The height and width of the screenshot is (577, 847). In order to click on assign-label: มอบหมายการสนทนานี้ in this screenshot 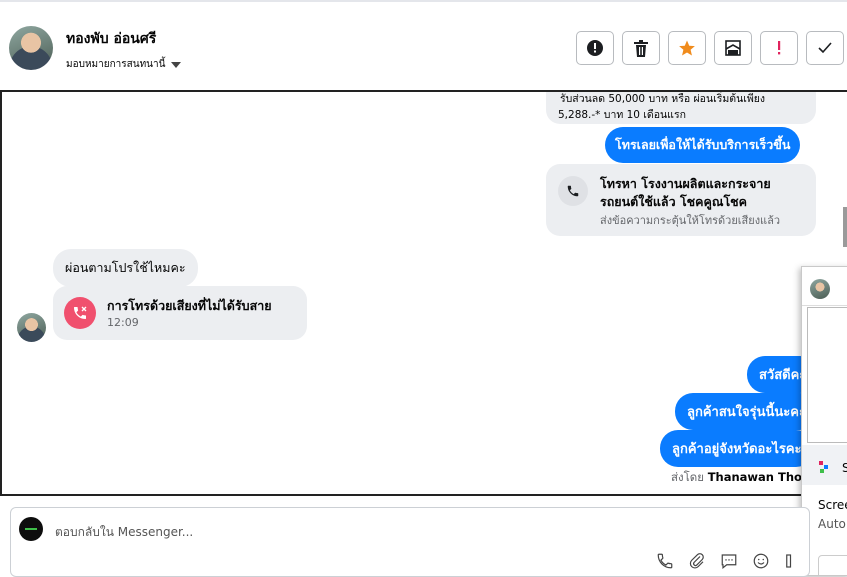, I will do `click(116, 64)`.